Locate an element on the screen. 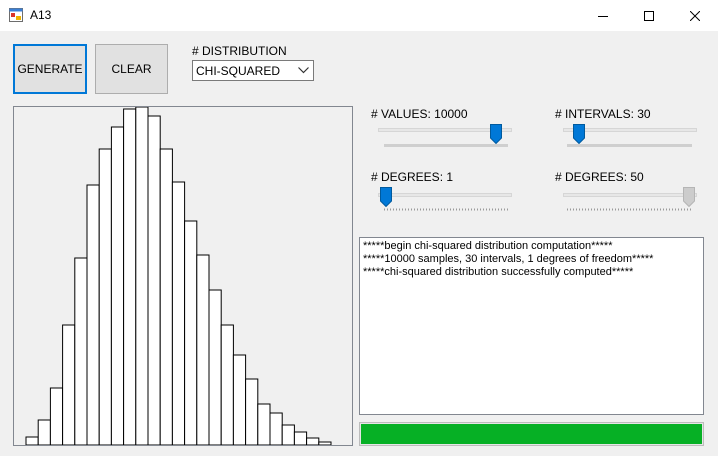 The image size is (718, 456). maximize-icon is located at coordinates (649, 15).